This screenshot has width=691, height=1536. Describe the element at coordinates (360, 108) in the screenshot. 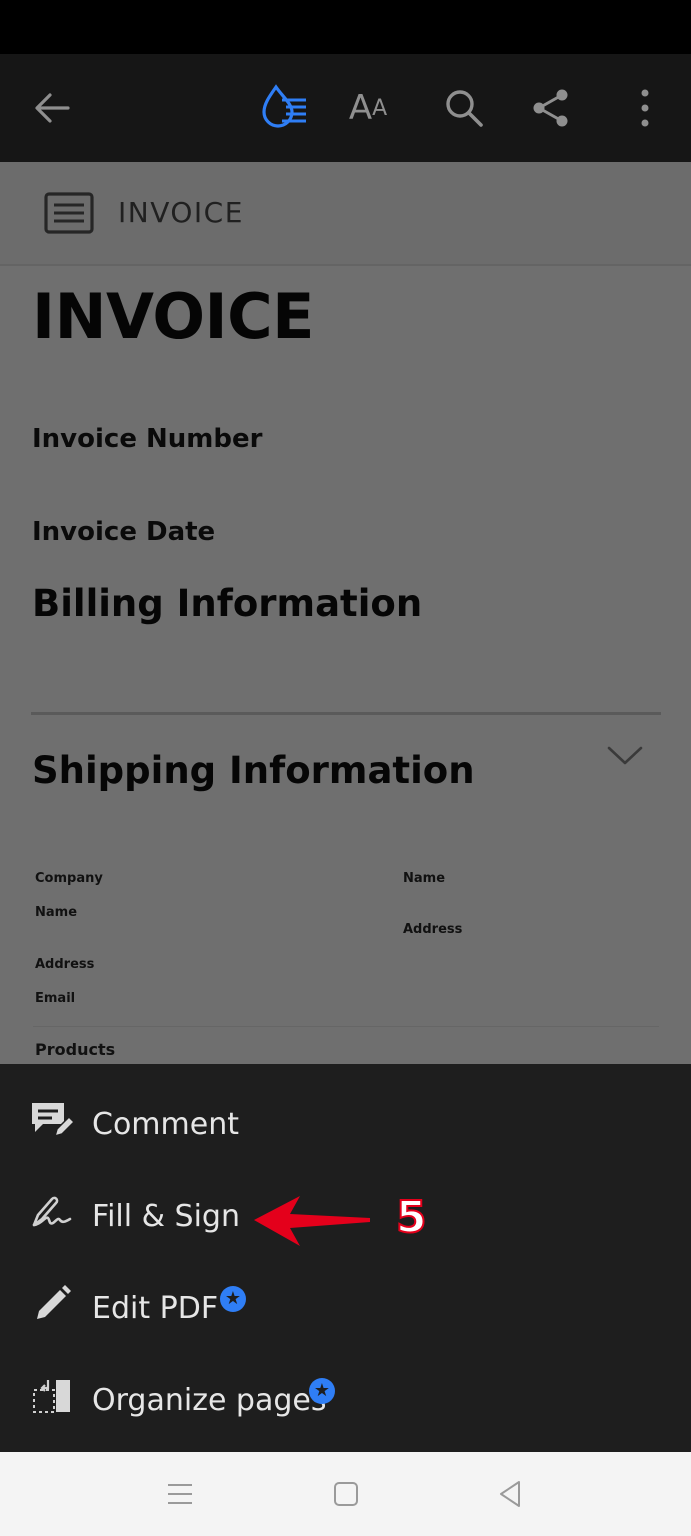

I see `text-size-big-letter: A` at that location.